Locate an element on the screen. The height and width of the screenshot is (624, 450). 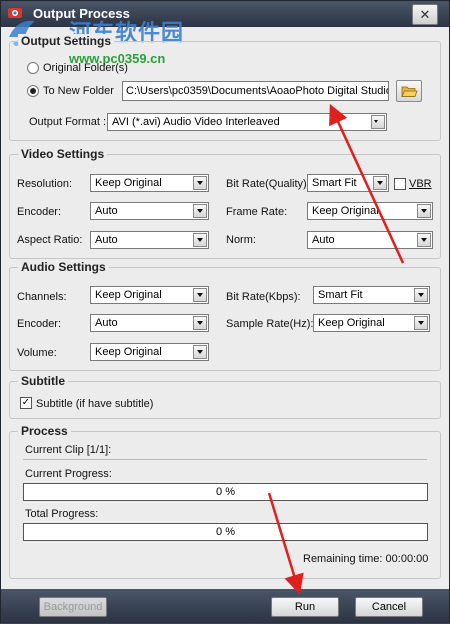
original-folder-label: Original Folder(s) is located at coordinates (85, 68).